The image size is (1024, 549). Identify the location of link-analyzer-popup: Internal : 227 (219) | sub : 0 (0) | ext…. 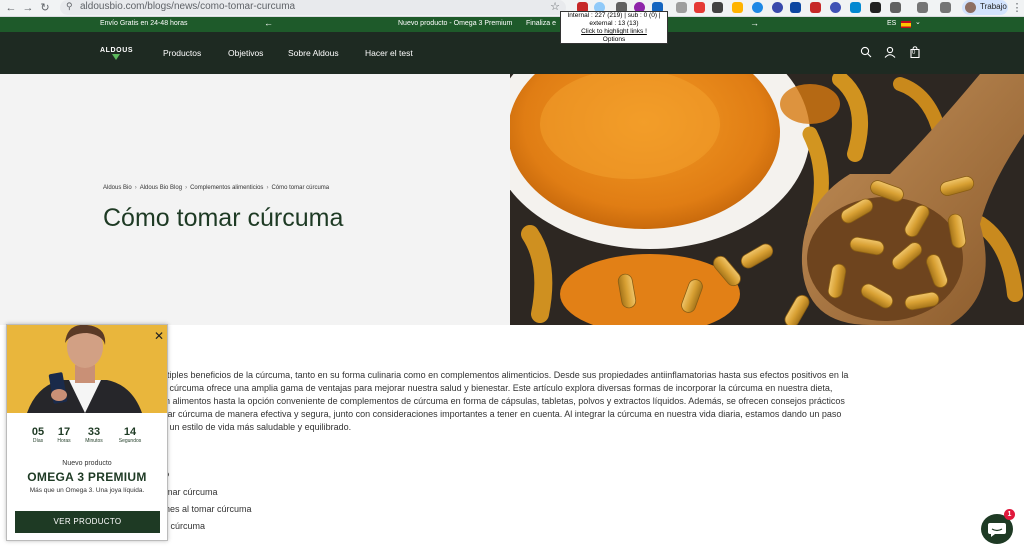
(614, 27).